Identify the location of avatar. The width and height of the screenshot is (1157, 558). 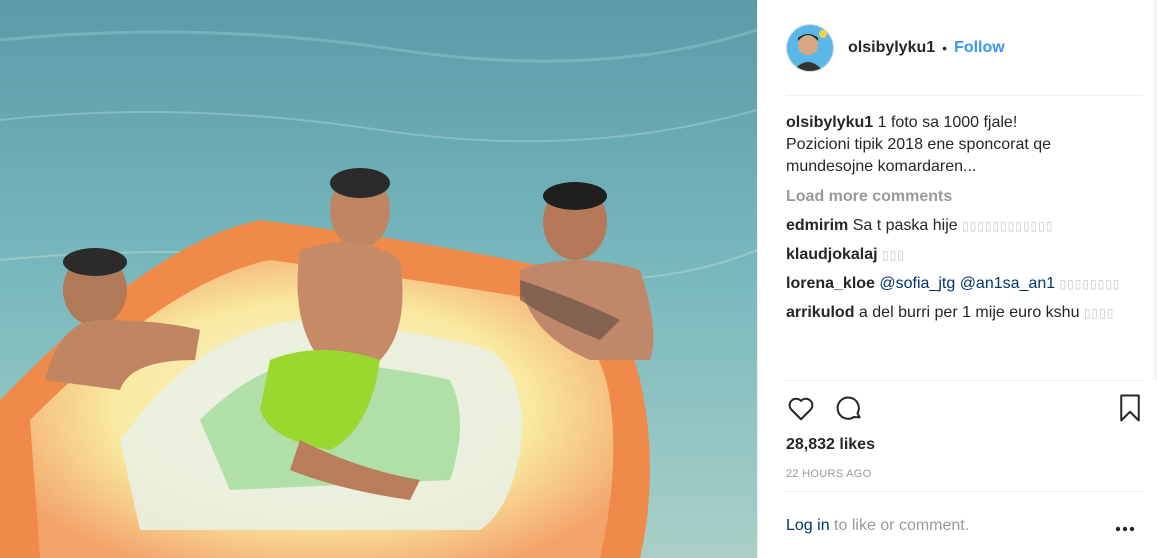
(810, 48).